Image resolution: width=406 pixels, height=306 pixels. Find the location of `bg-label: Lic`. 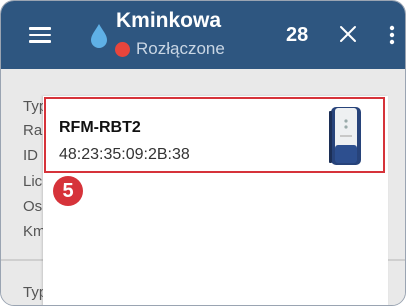

bg-label: Lic is located at coordinates (33, 181).